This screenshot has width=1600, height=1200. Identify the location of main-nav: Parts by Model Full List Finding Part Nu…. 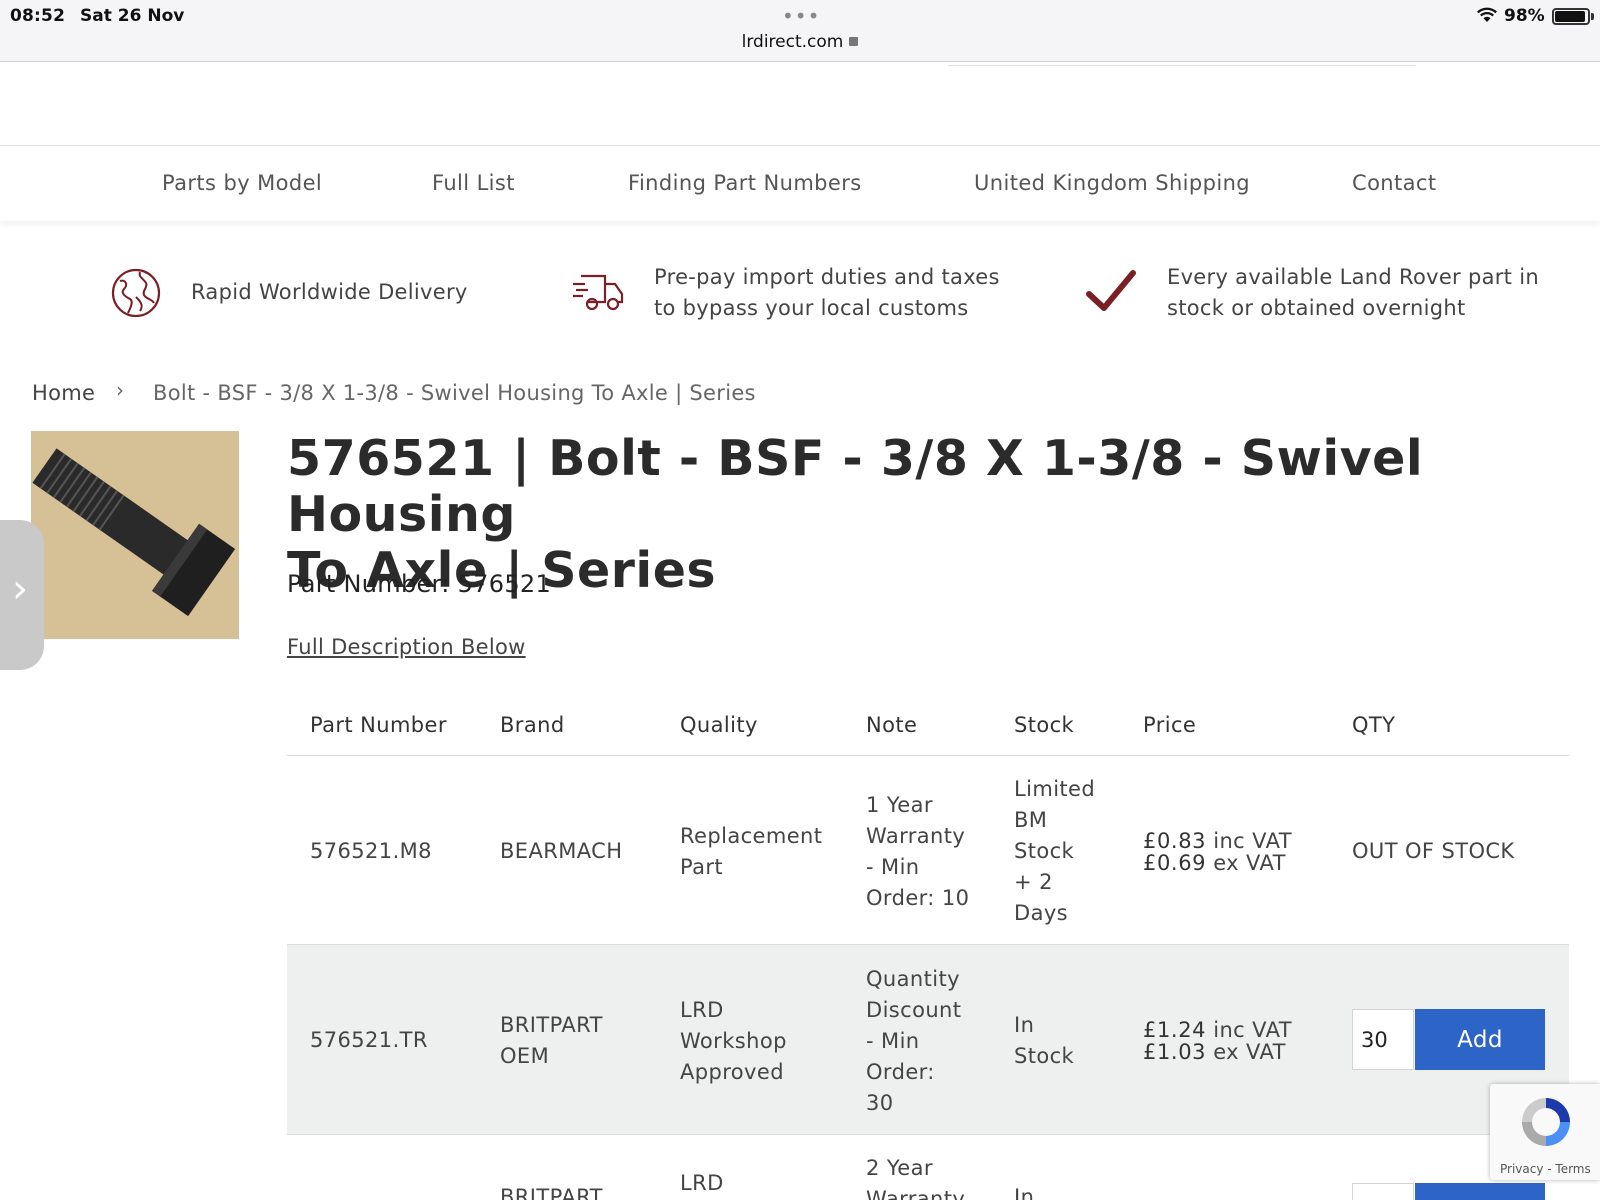
(800, 184).